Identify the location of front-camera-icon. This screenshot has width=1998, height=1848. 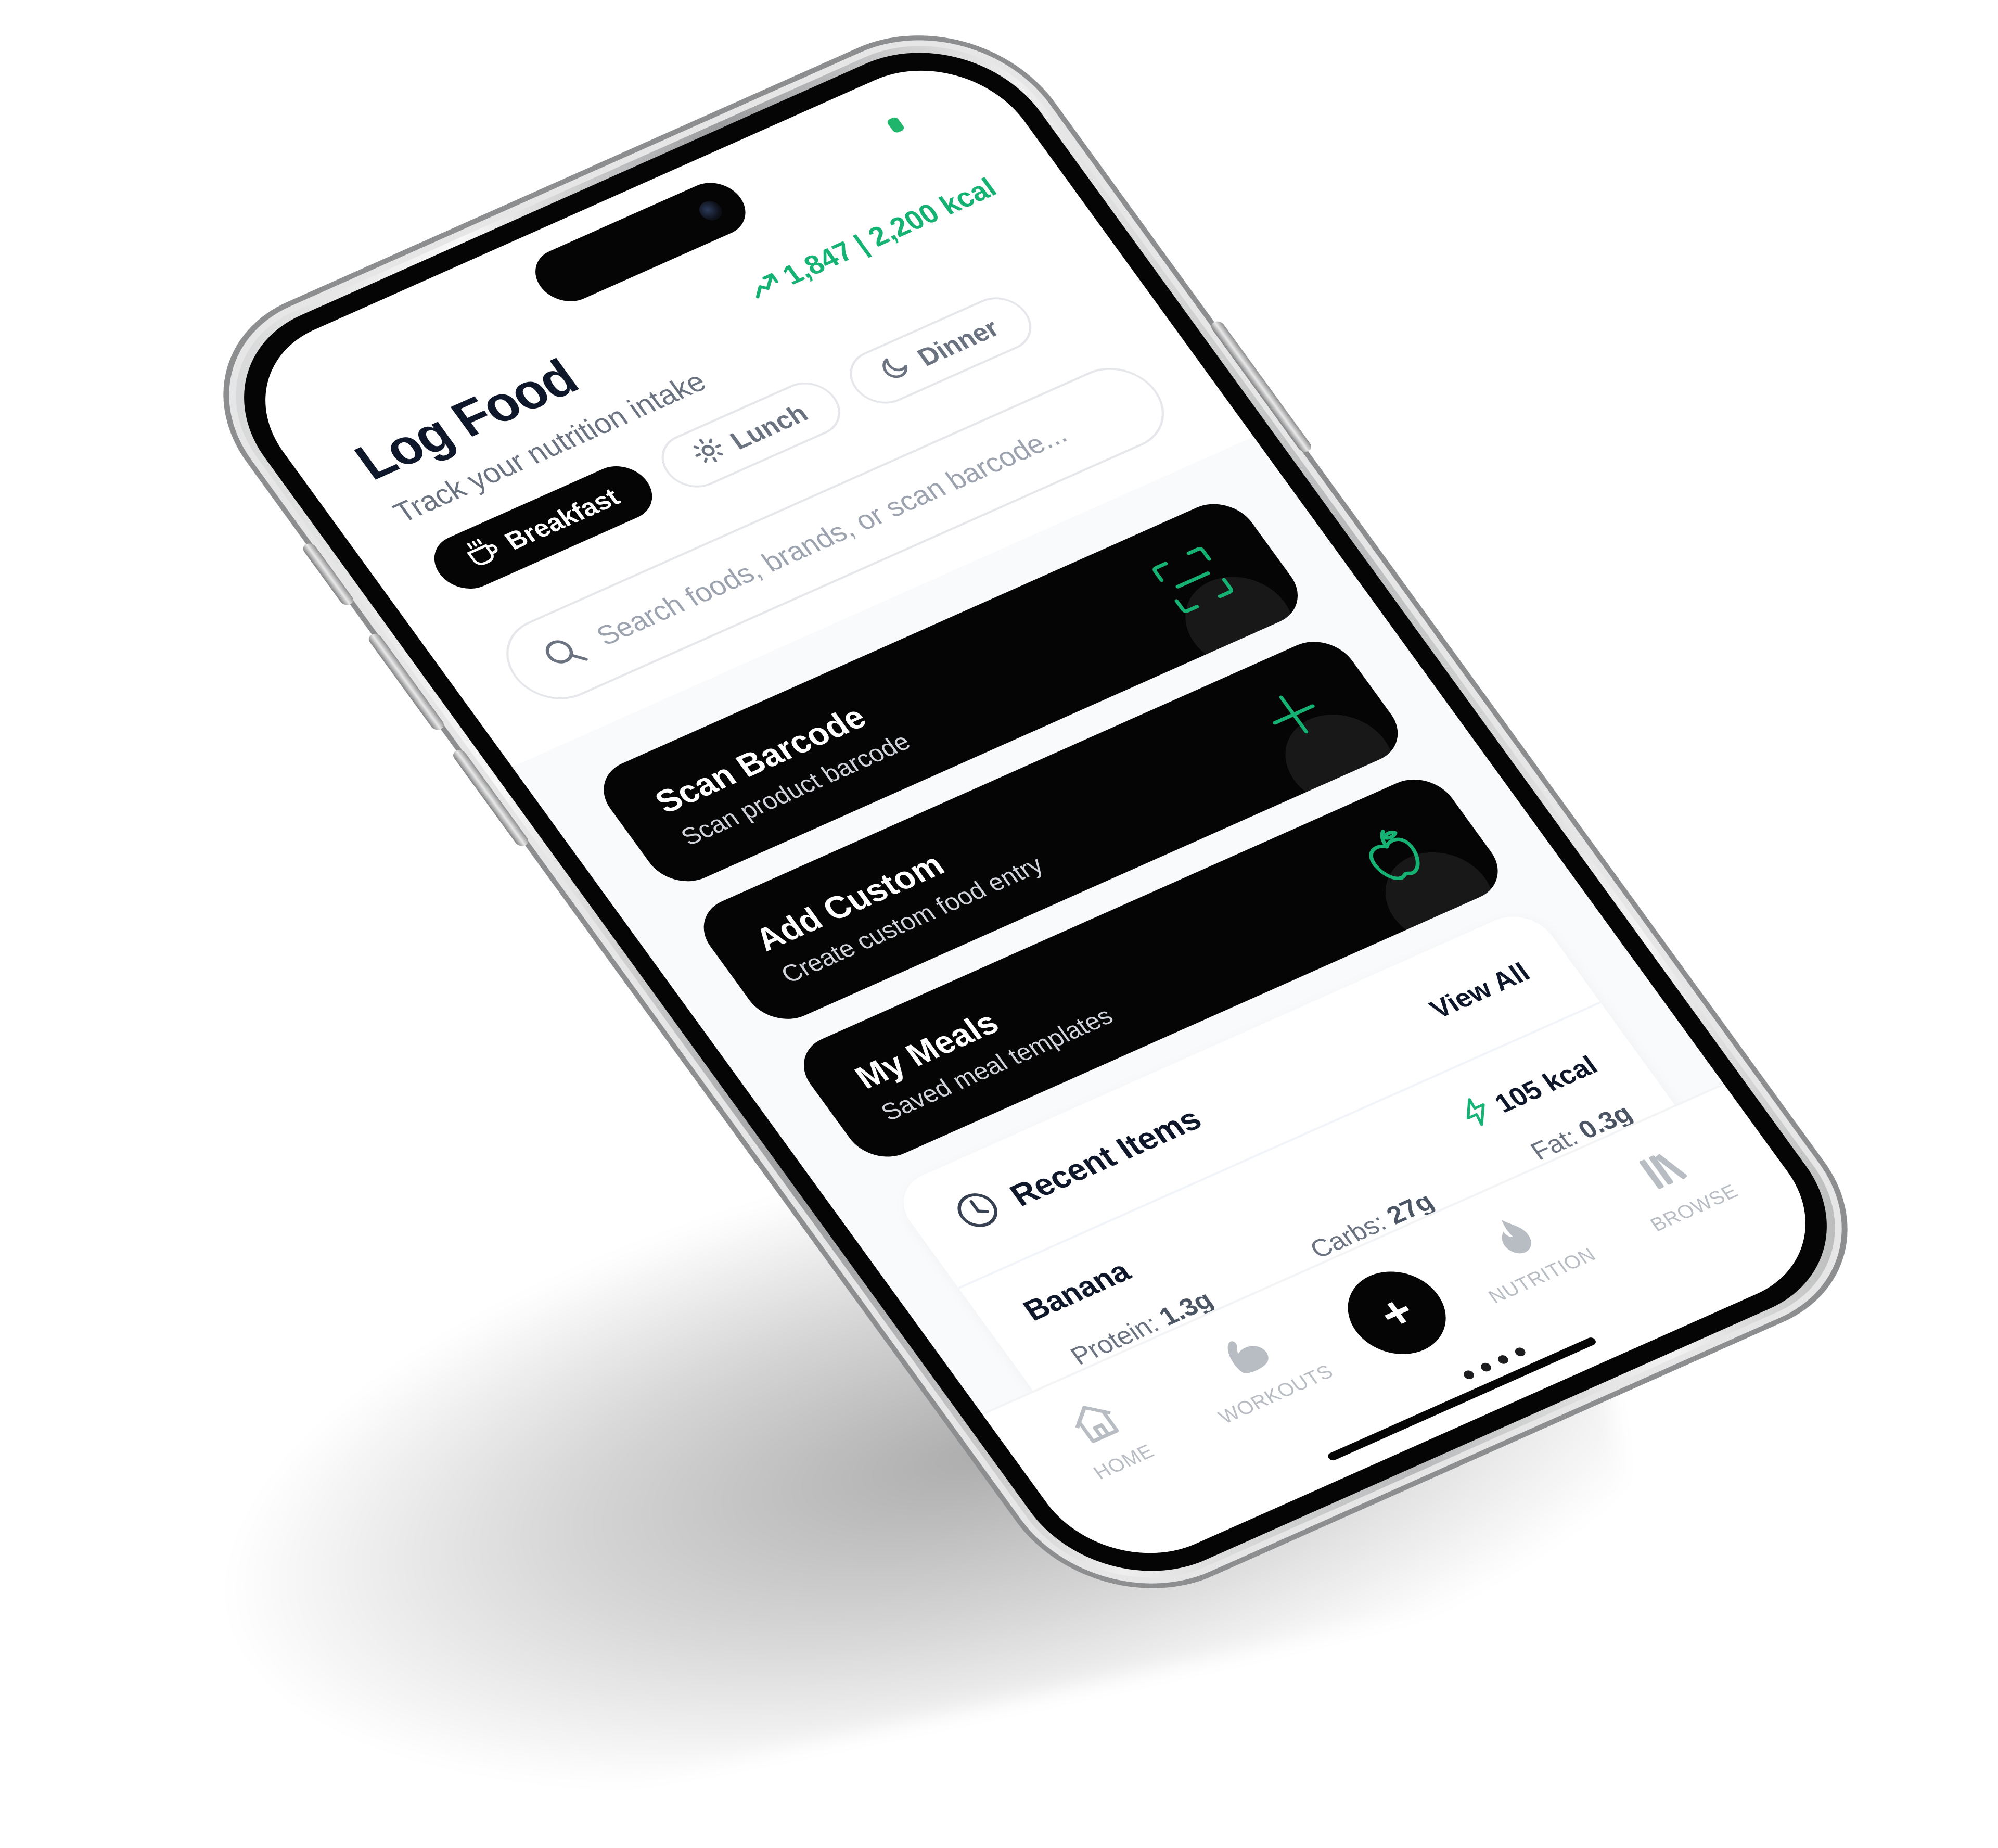
(711, 211).